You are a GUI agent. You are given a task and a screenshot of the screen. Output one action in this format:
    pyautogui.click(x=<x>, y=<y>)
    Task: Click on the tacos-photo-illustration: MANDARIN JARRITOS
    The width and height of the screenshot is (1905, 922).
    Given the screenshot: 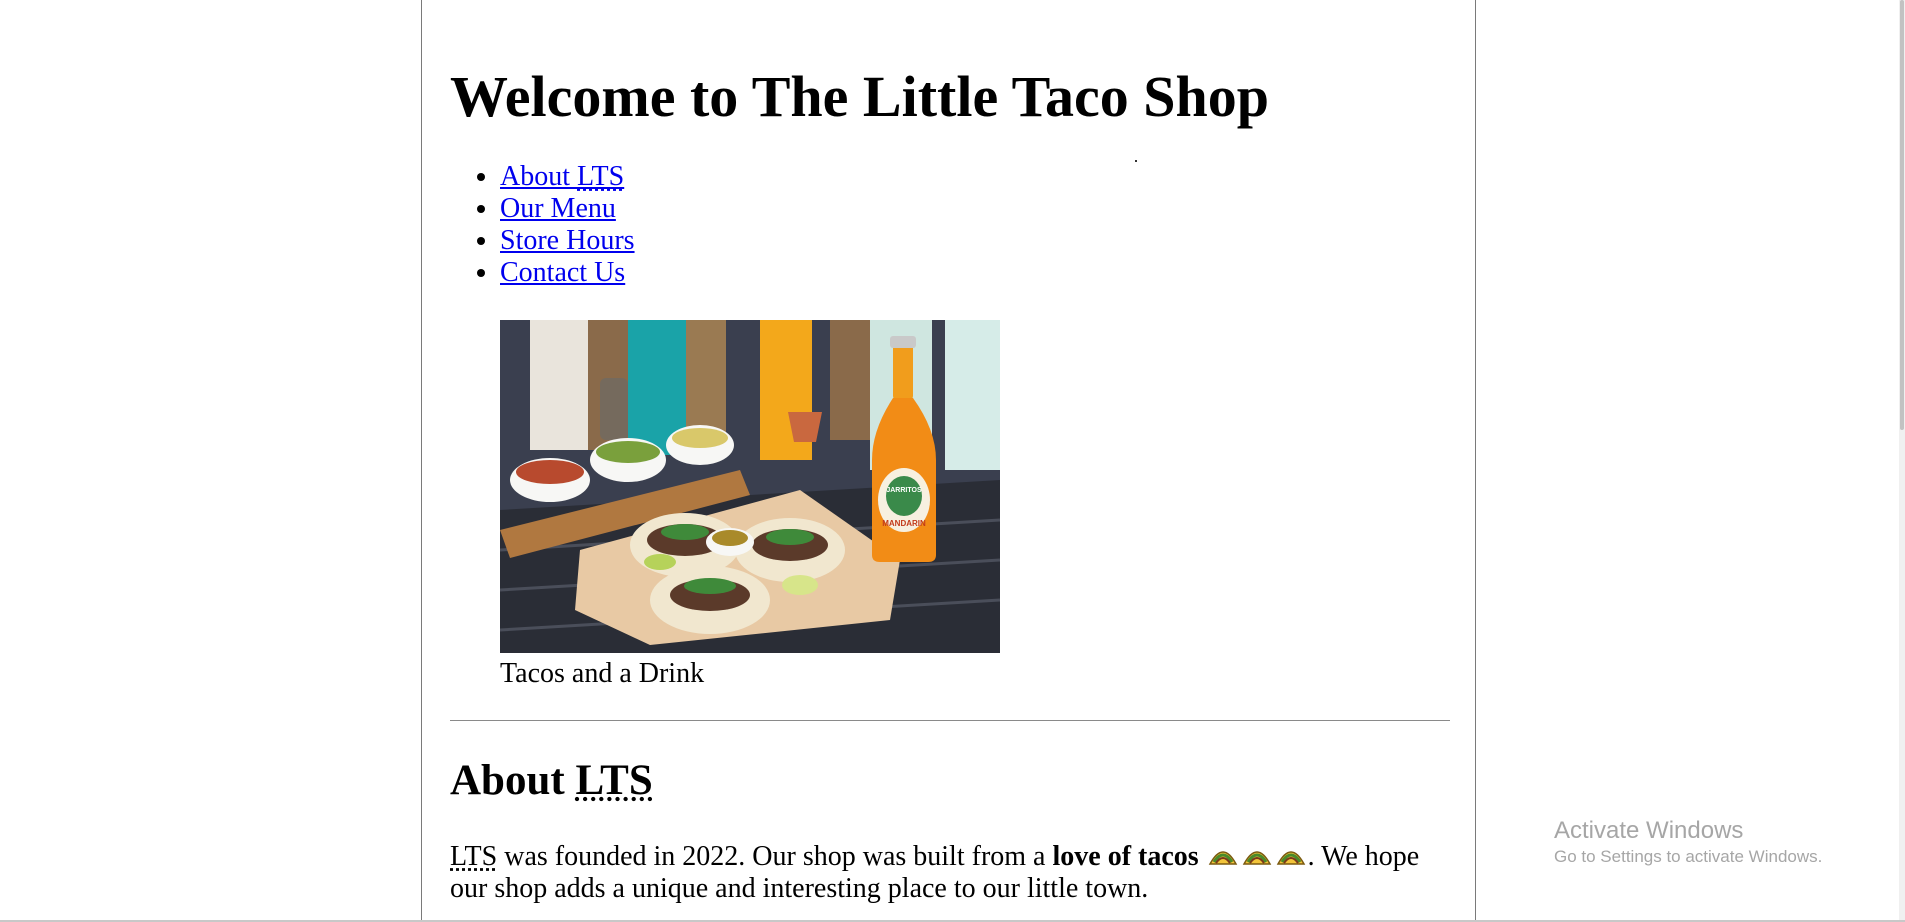 What is the action you would take?
    pyautogui.click(x=750, y=486)
    